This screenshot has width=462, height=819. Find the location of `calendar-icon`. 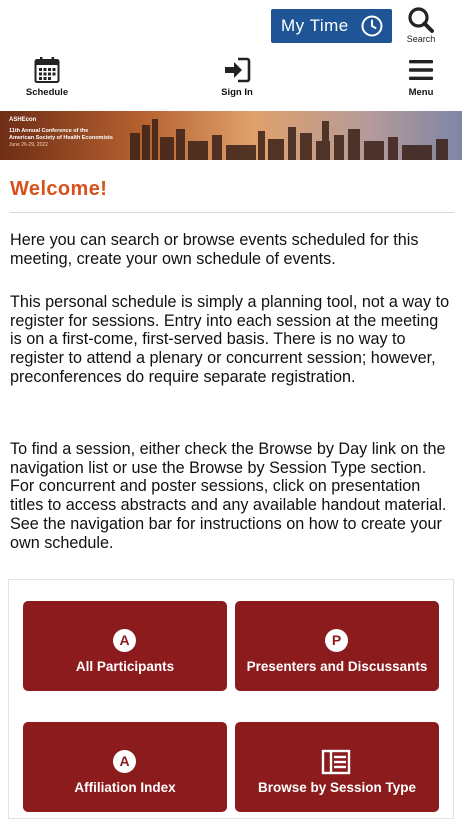

calendar-icon is located at coordinates (47, 70).